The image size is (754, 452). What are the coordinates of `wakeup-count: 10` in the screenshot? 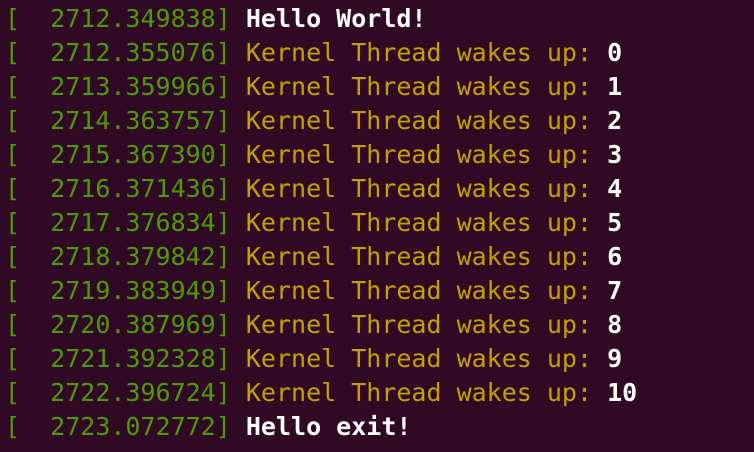 It's located at (622, 392).